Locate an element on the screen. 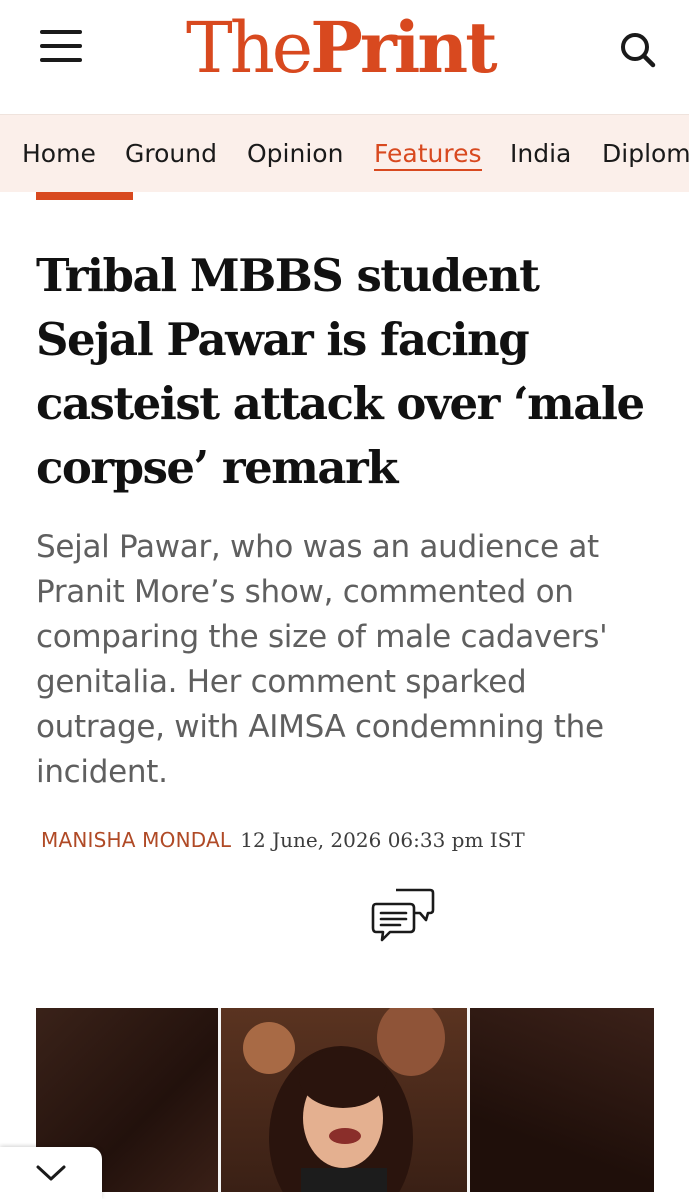 The height and width of the screenshot is (1199, 689). comments-icon is located at coordinates (403, 915).